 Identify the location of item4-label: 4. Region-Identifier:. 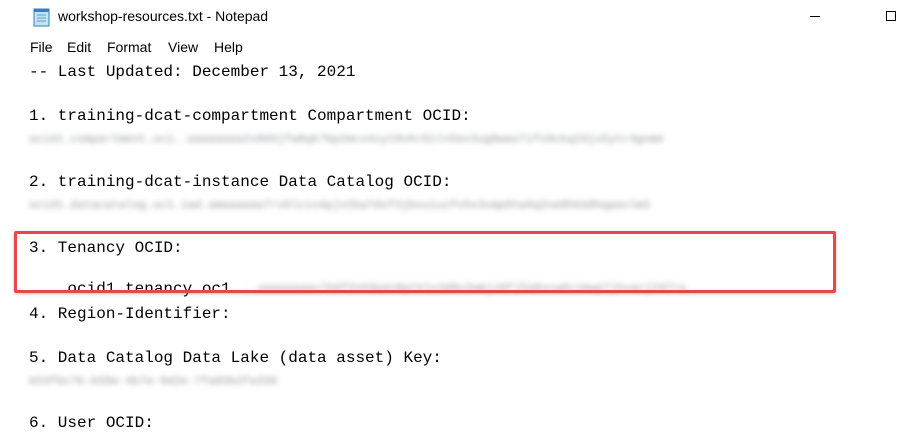
(130, 314).